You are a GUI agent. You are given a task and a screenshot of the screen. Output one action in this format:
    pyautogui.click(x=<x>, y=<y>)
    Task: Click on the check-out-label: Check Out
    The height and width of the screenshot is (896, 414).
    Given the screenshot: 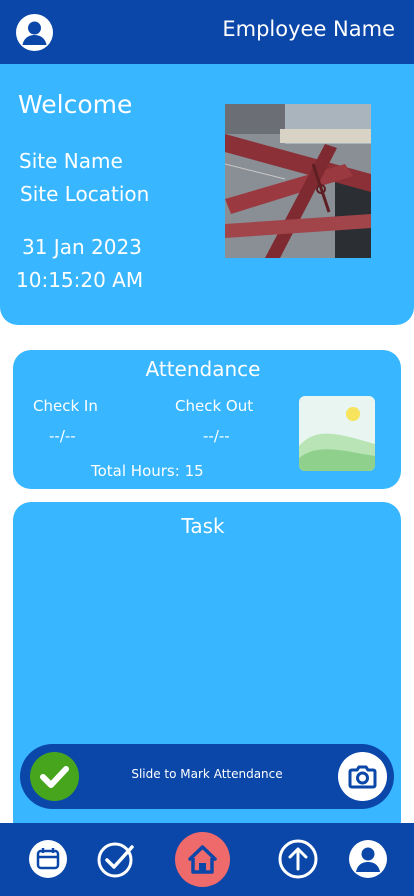 What is the action you would take?
    pyautogui.click(x=214, y=406)
    